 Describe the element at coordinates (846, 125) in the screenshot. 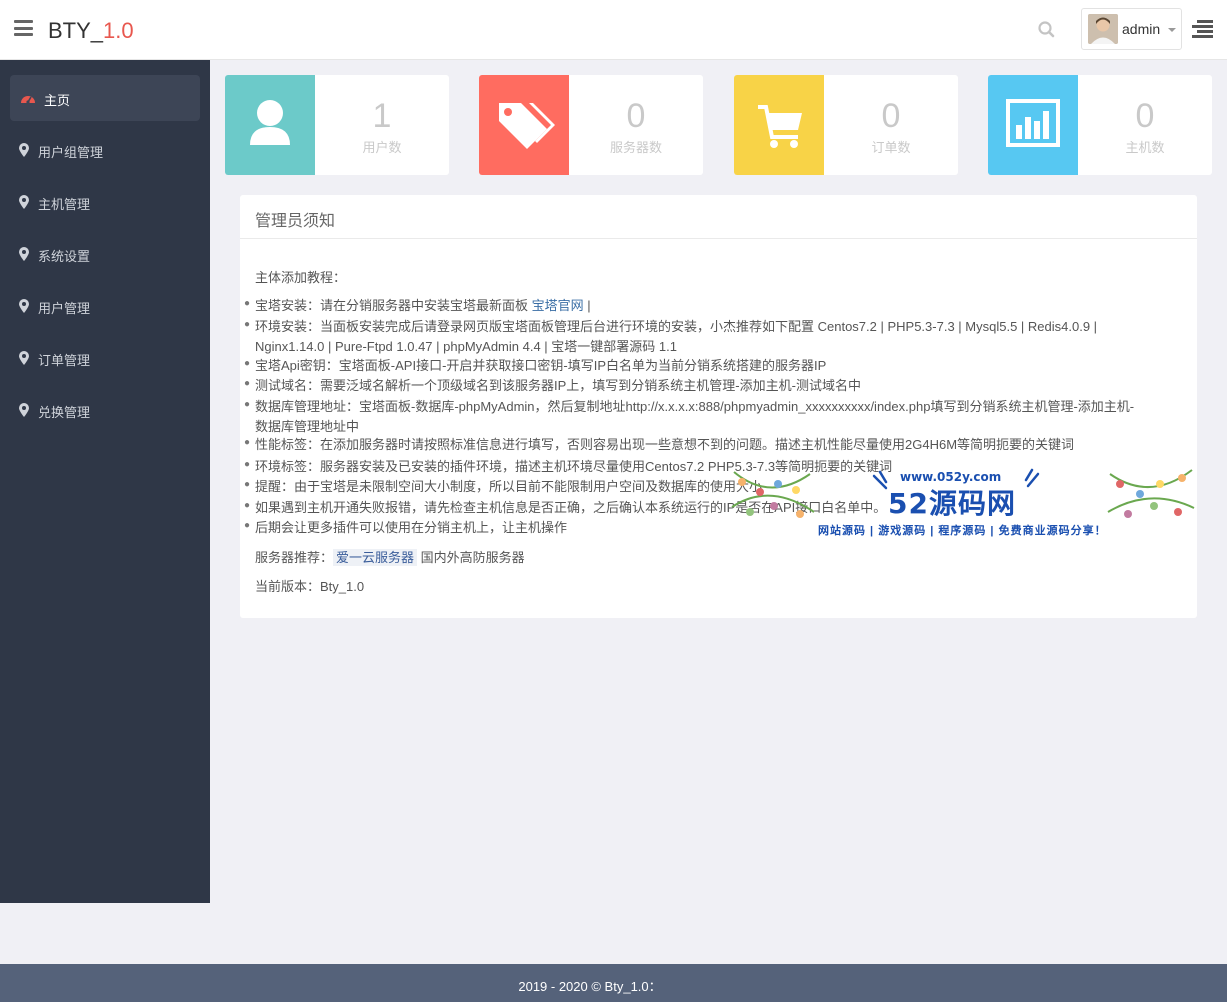

I see `stat-card-orders: 0 订单数` at that location.